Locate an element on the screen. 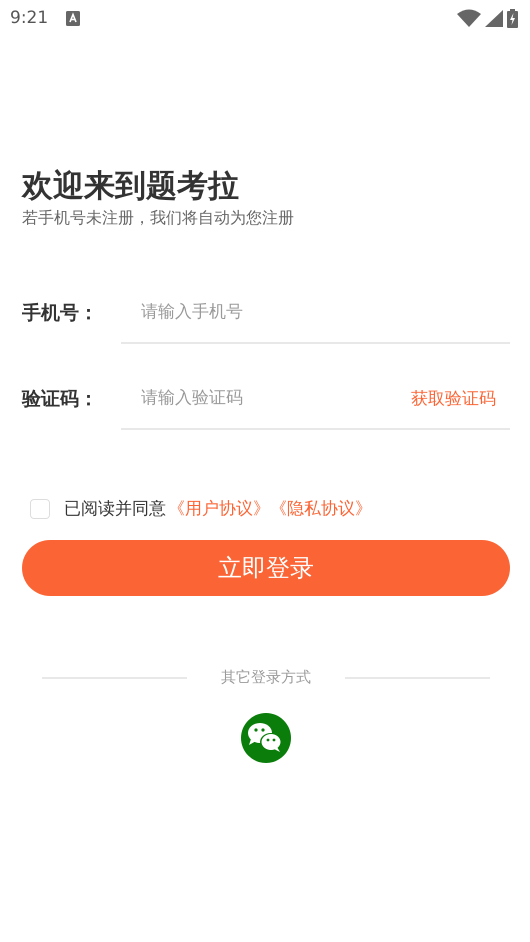 The width and height of the screenshot is (530, 942). battery-icon is located at coordinates (512, 18).